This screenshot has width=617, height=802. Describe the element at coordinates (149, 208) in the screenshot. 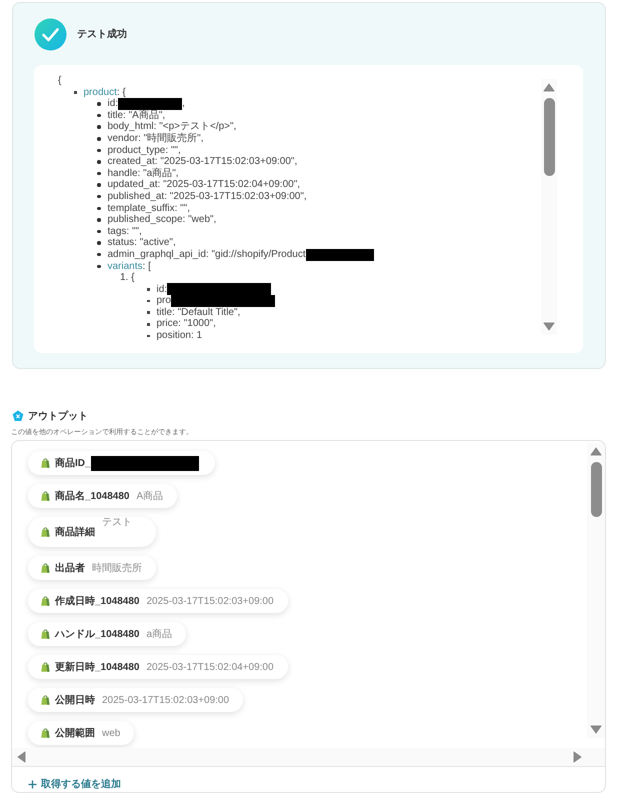

I see `json-line: template_suffix: "",` at that location.